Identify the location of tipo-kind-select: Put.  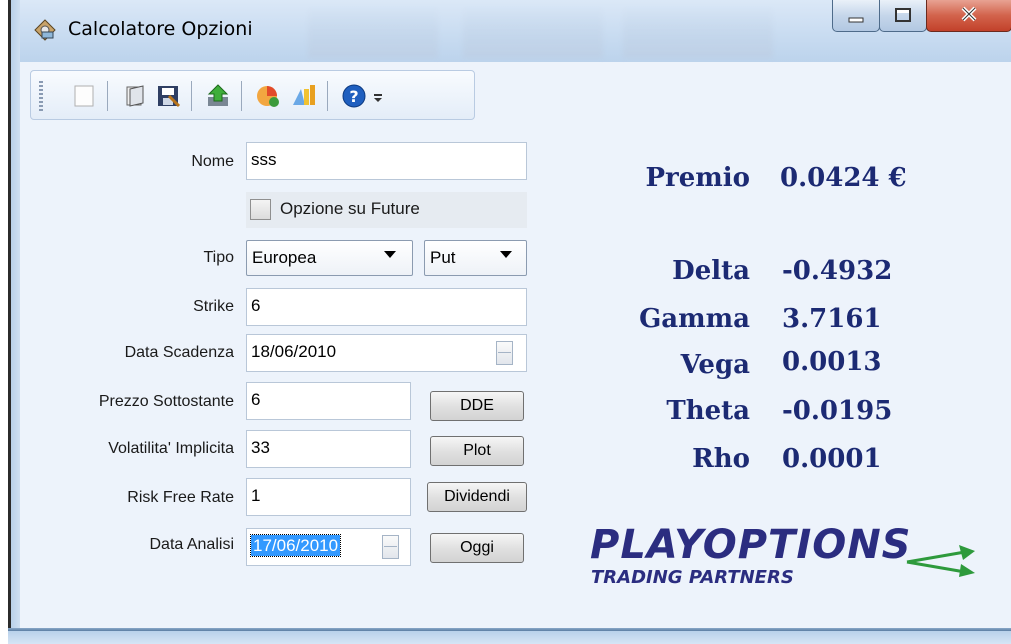
(475, 258).